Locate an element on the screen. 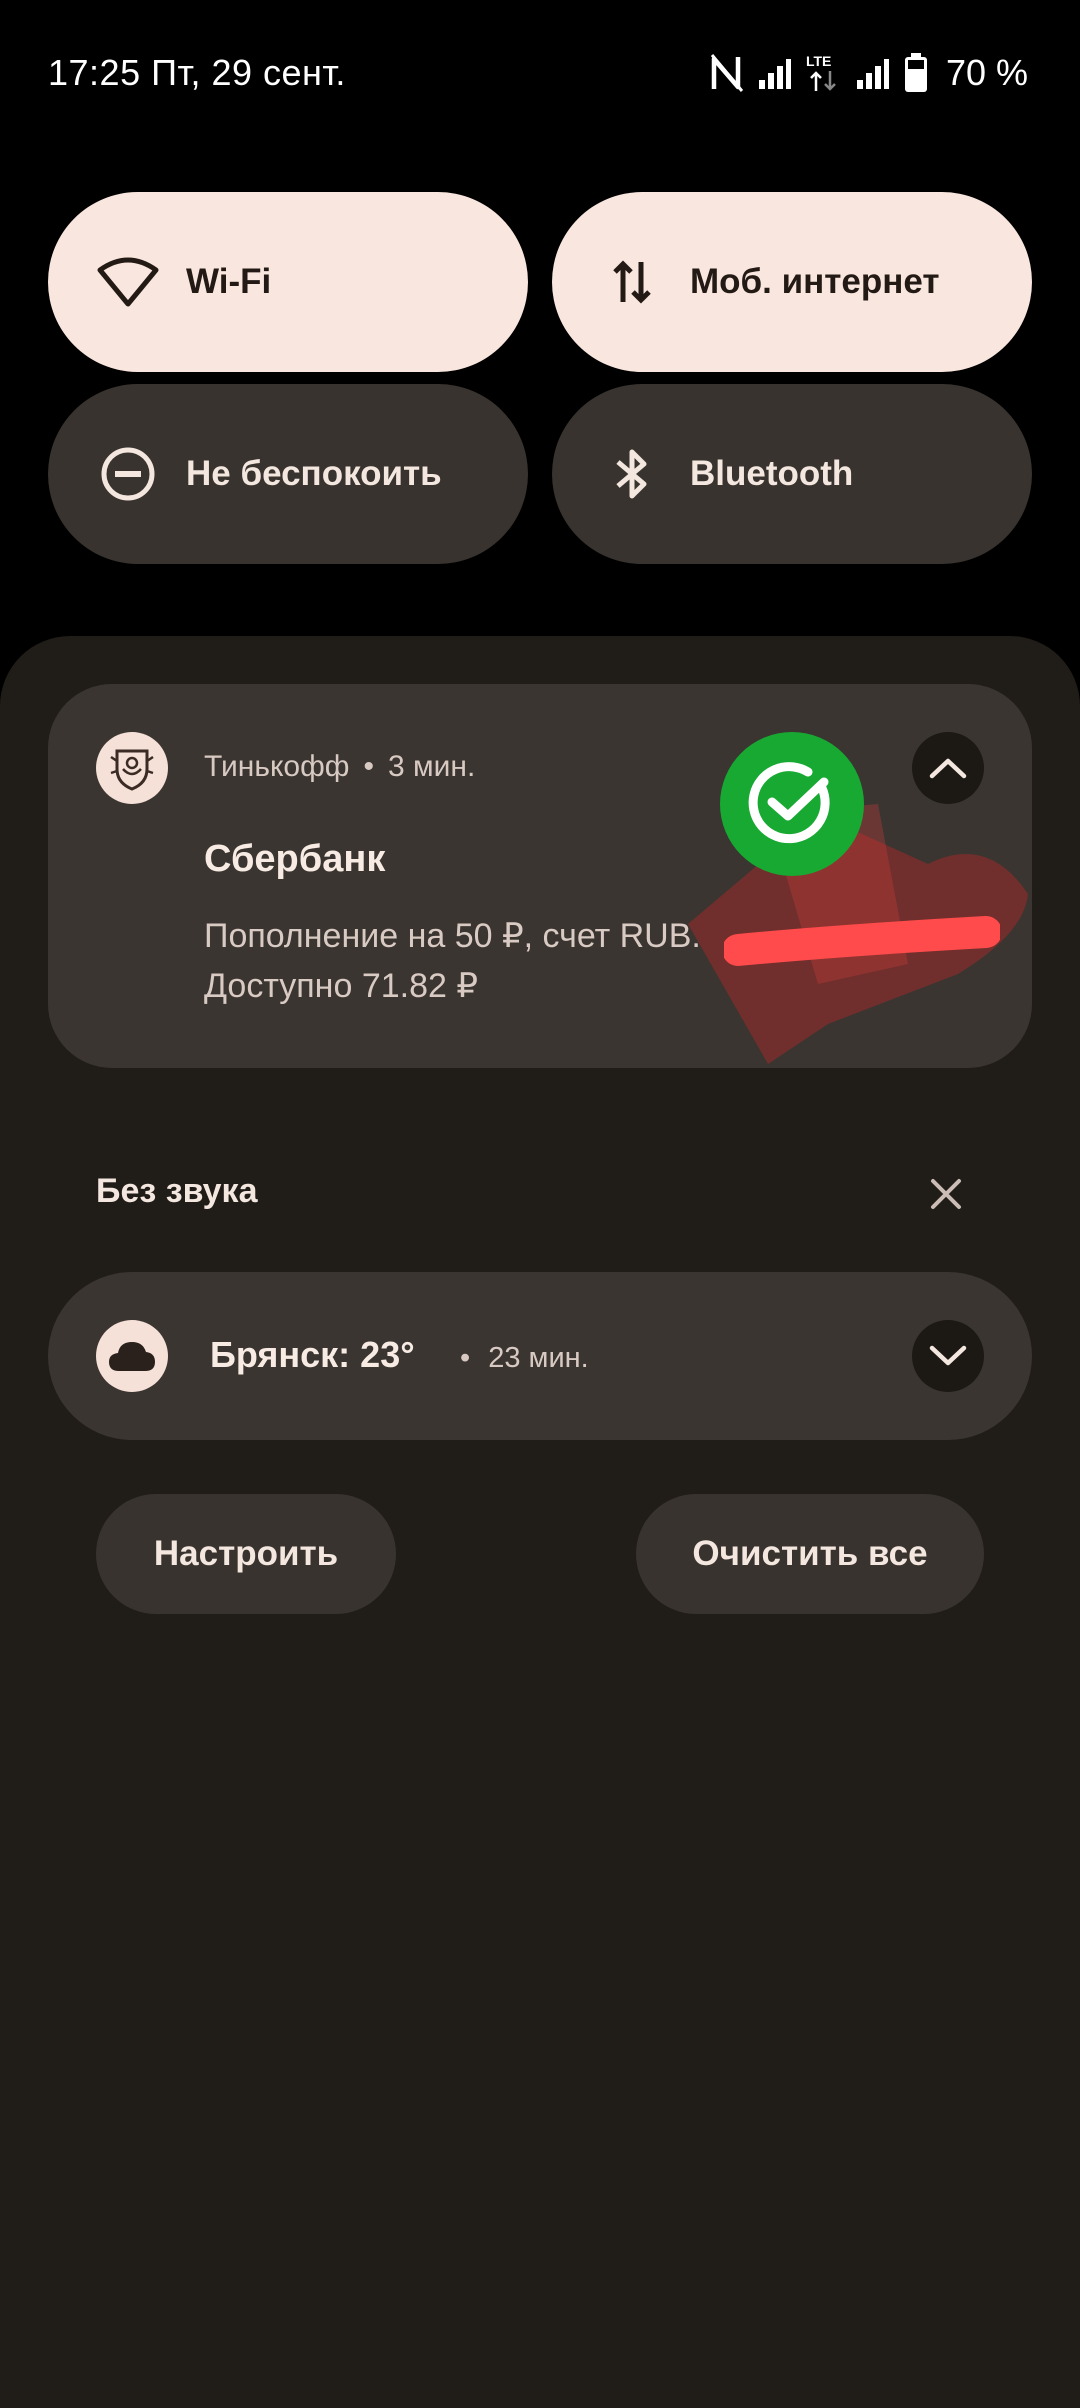 The width and height of the screenshot is (1080, 2408). status-time-date: 17:25 Пт, 29 сент. is located at coordinates (197, 72).